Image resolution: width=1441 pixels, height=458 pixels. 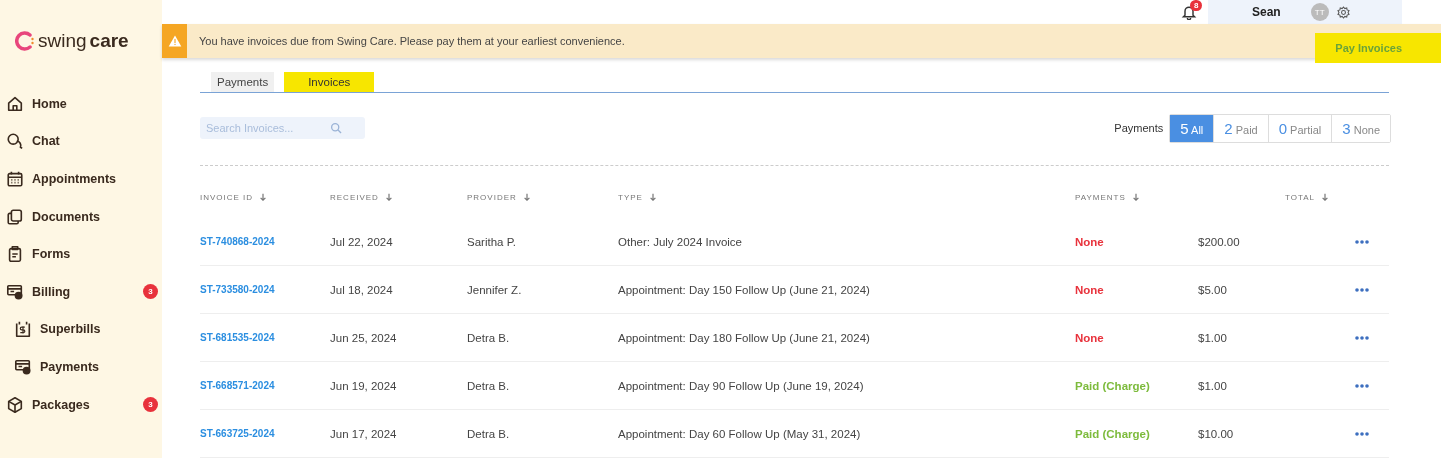 I want to click on table-cell-text: $10.00, so click(x=1216, y=433).